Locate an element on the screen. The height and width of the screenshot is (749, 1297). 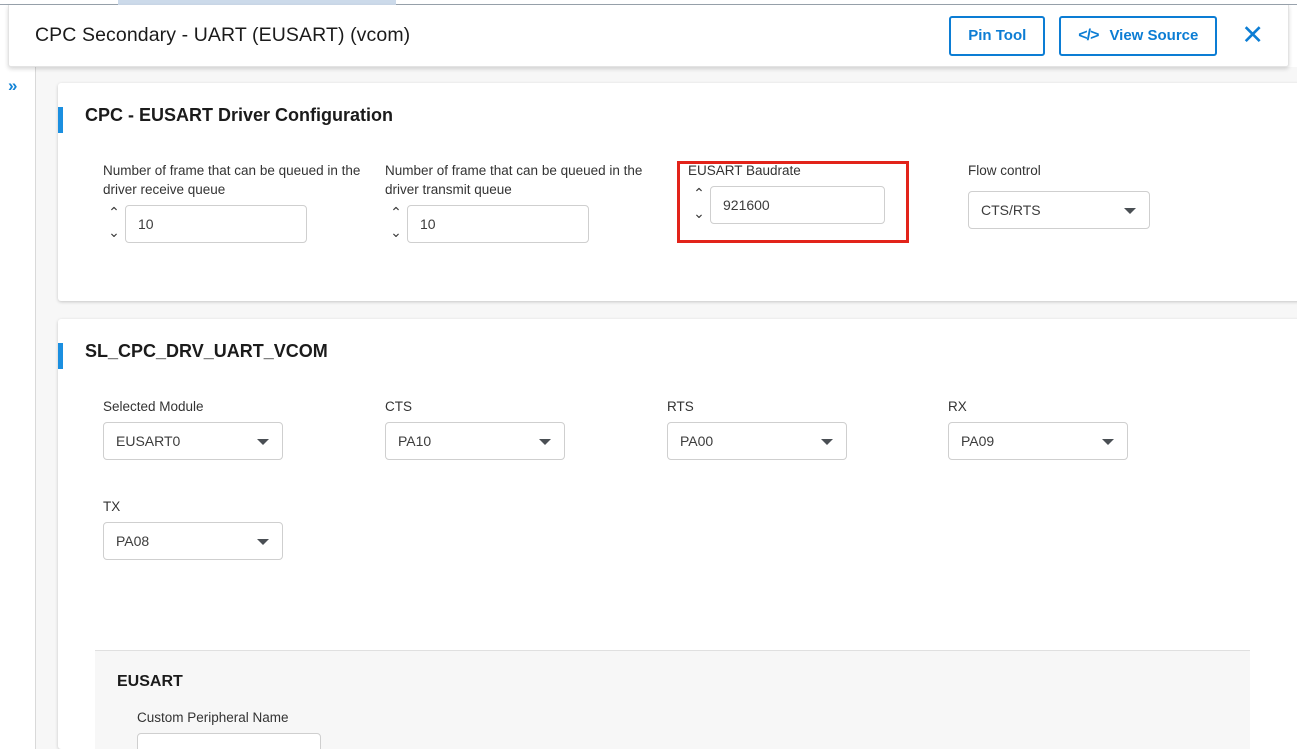
pin-tool-button: Pin Tool is located at coordinates (997, 35).